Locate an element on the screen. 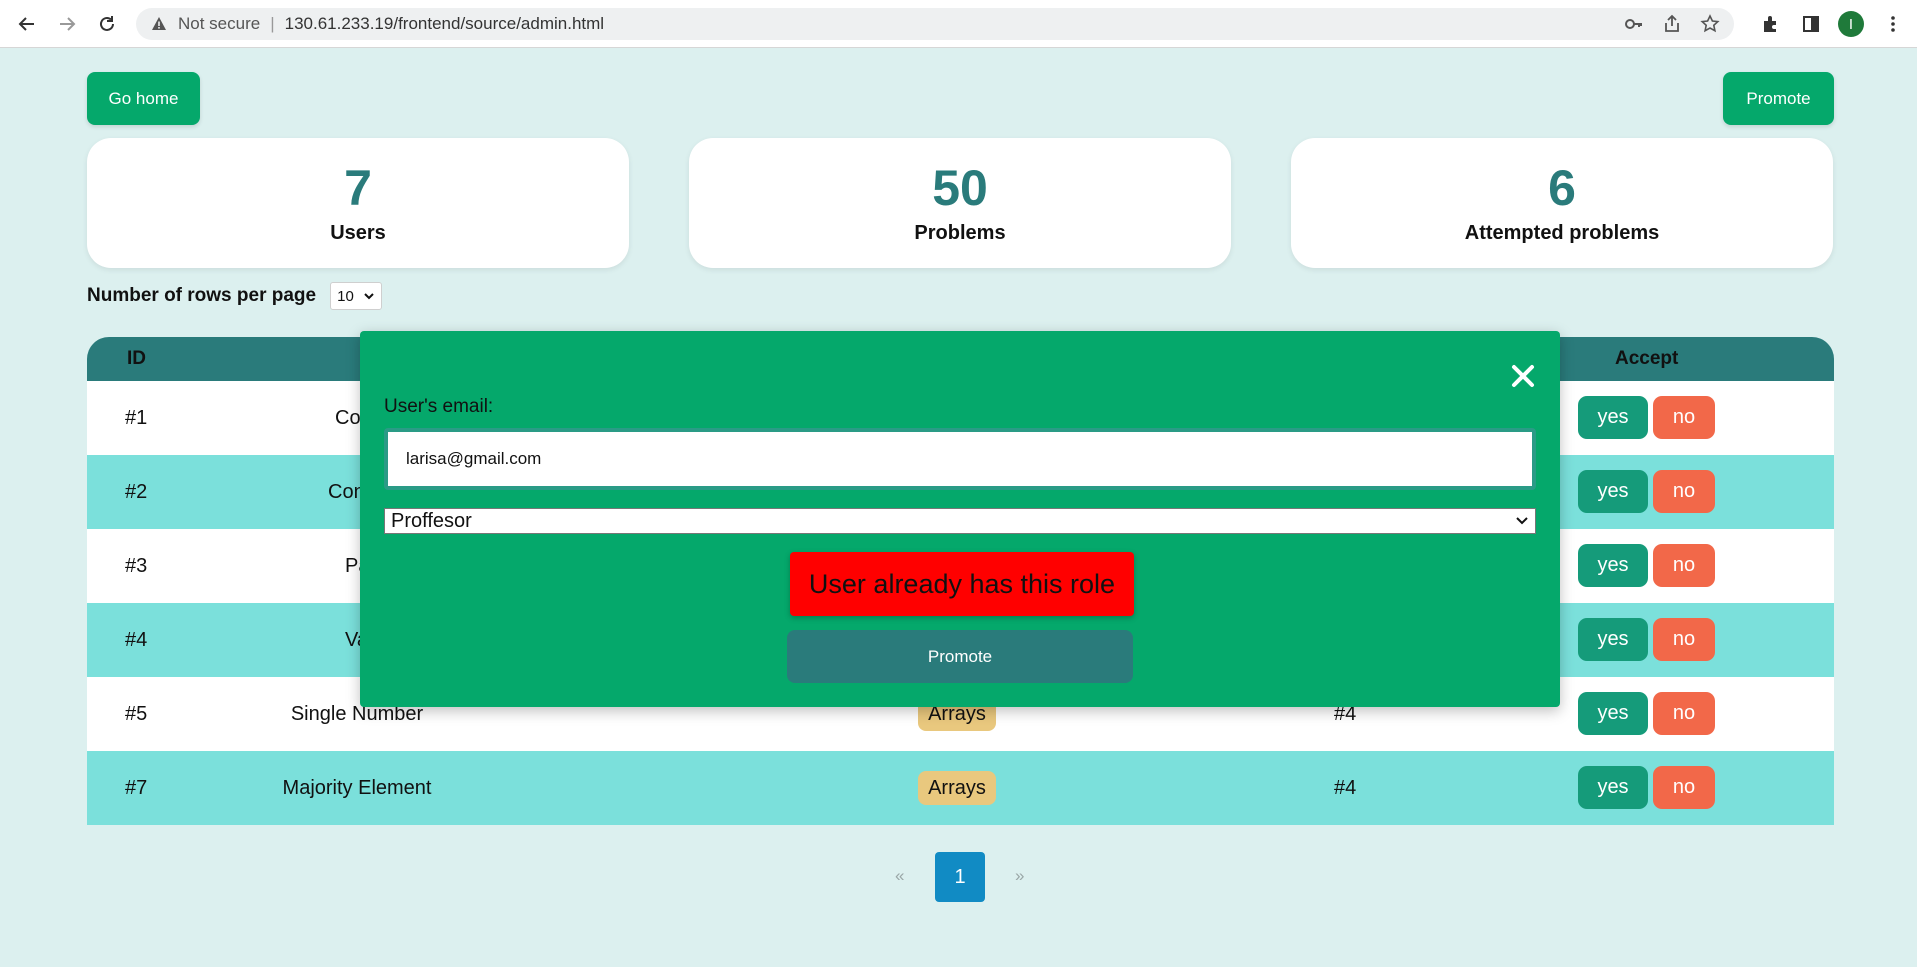  rows-per-page-select: 10 is located at coordinates (356, 296).